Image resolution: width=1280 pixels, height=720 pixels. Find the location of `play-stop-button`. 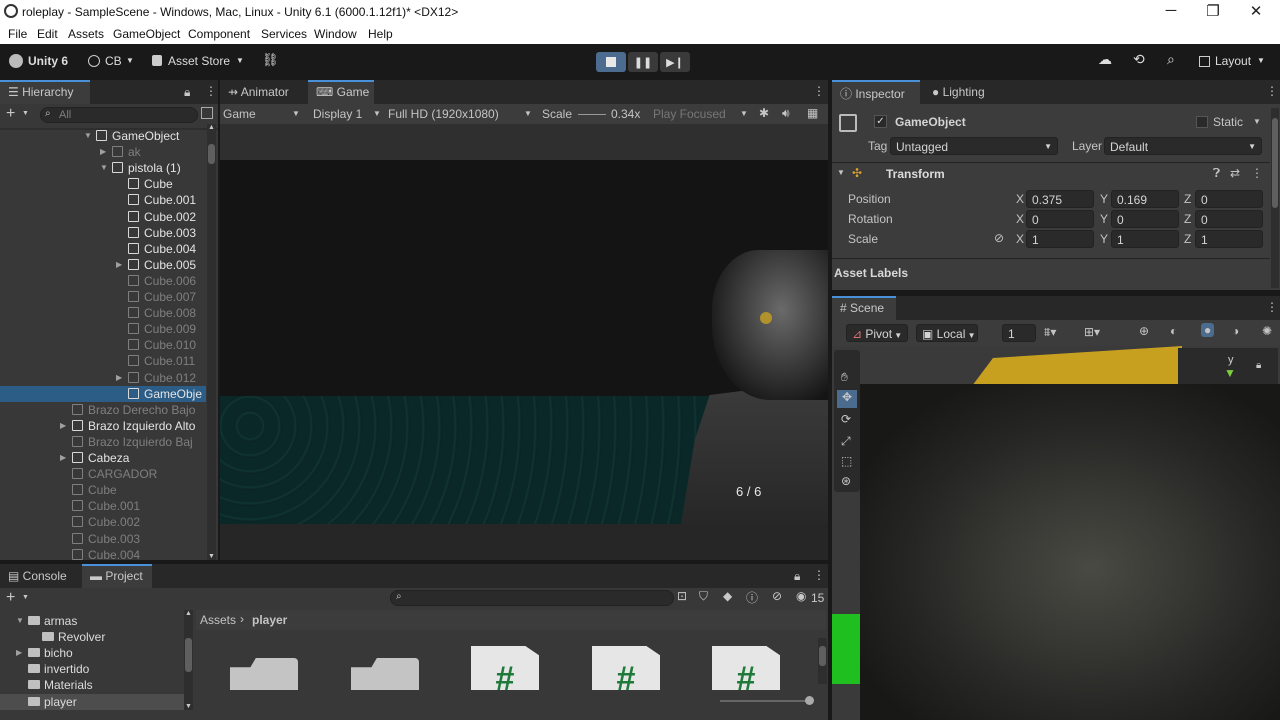

play-stop-button is located at coordinates (611, 62).